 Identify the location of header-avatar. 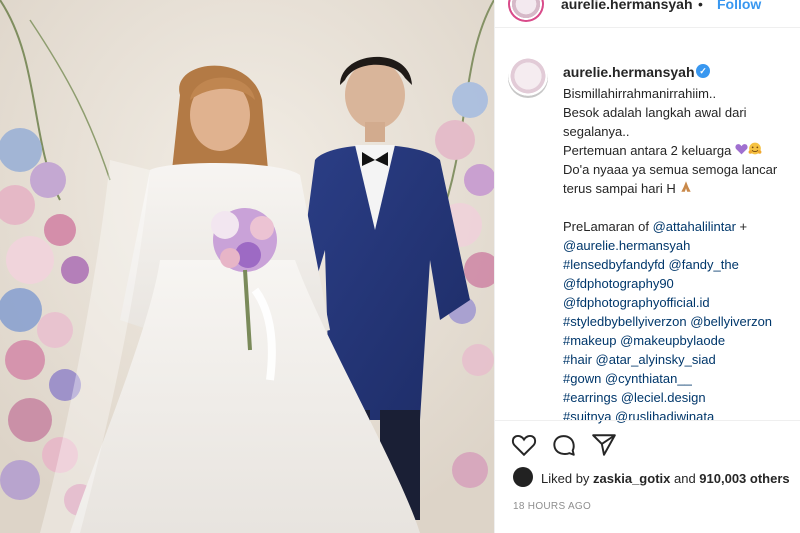
(526, 11).